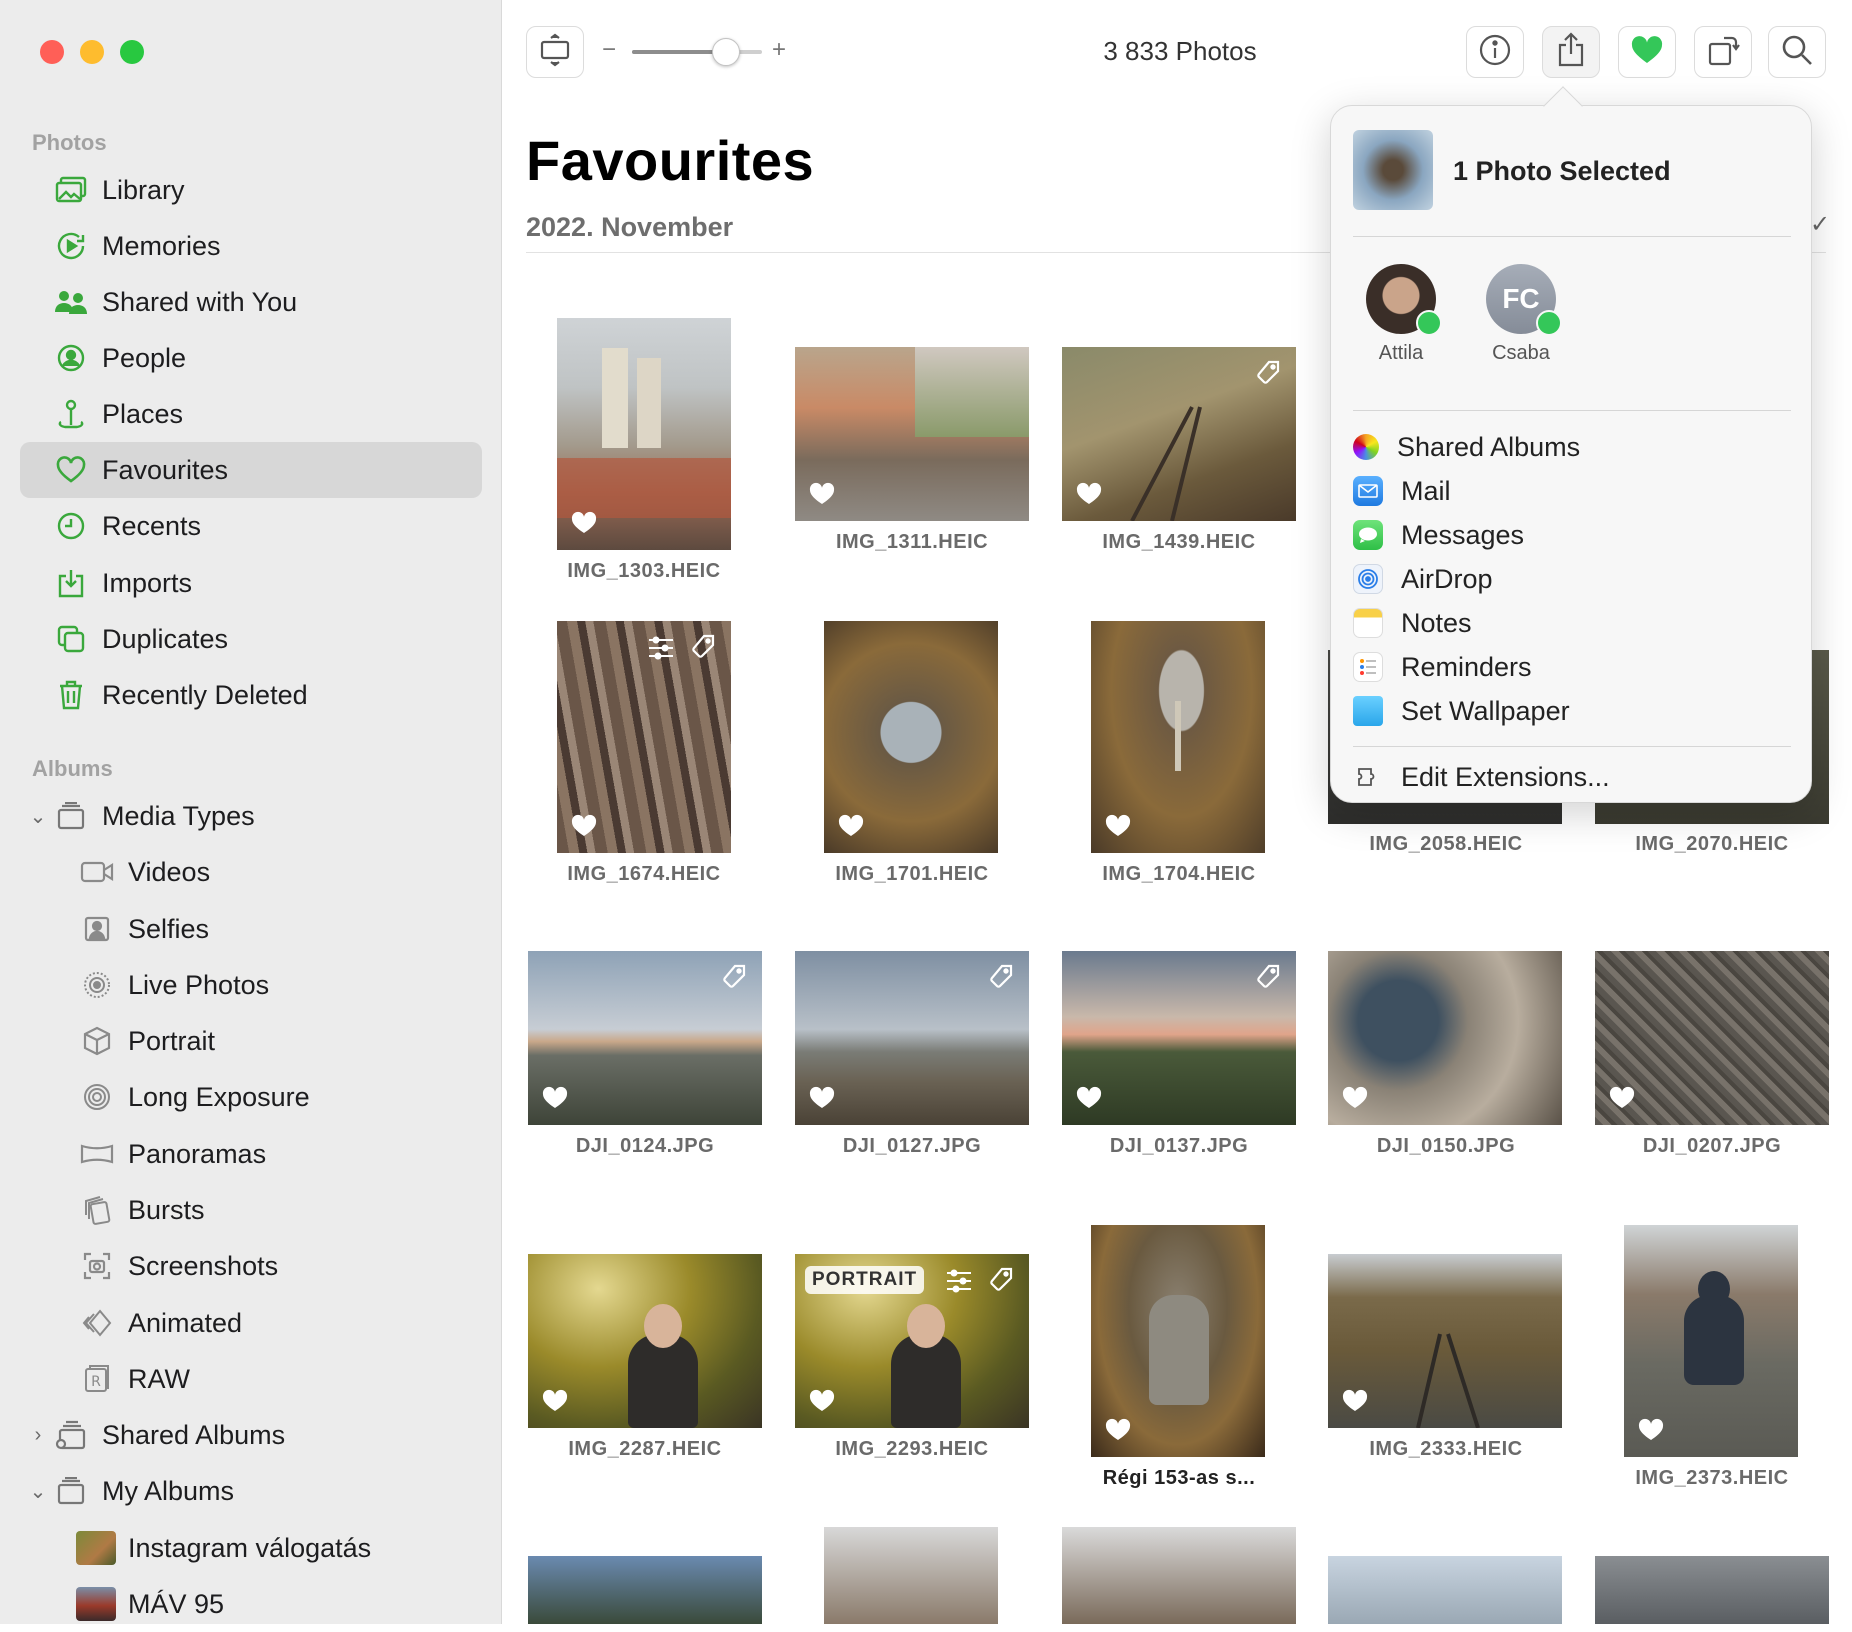  Describe the element at coordinates (1466, 666) in the screenshot. I see `share-option-label: Reminders` at that location.